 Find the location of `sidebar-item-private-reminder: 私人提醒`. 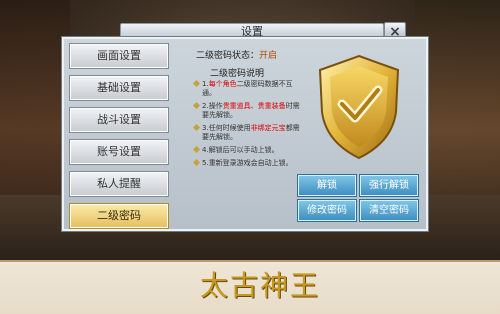

sidebar-item-private-reminder: 私人提醒 is located at coordinates (119, 184).